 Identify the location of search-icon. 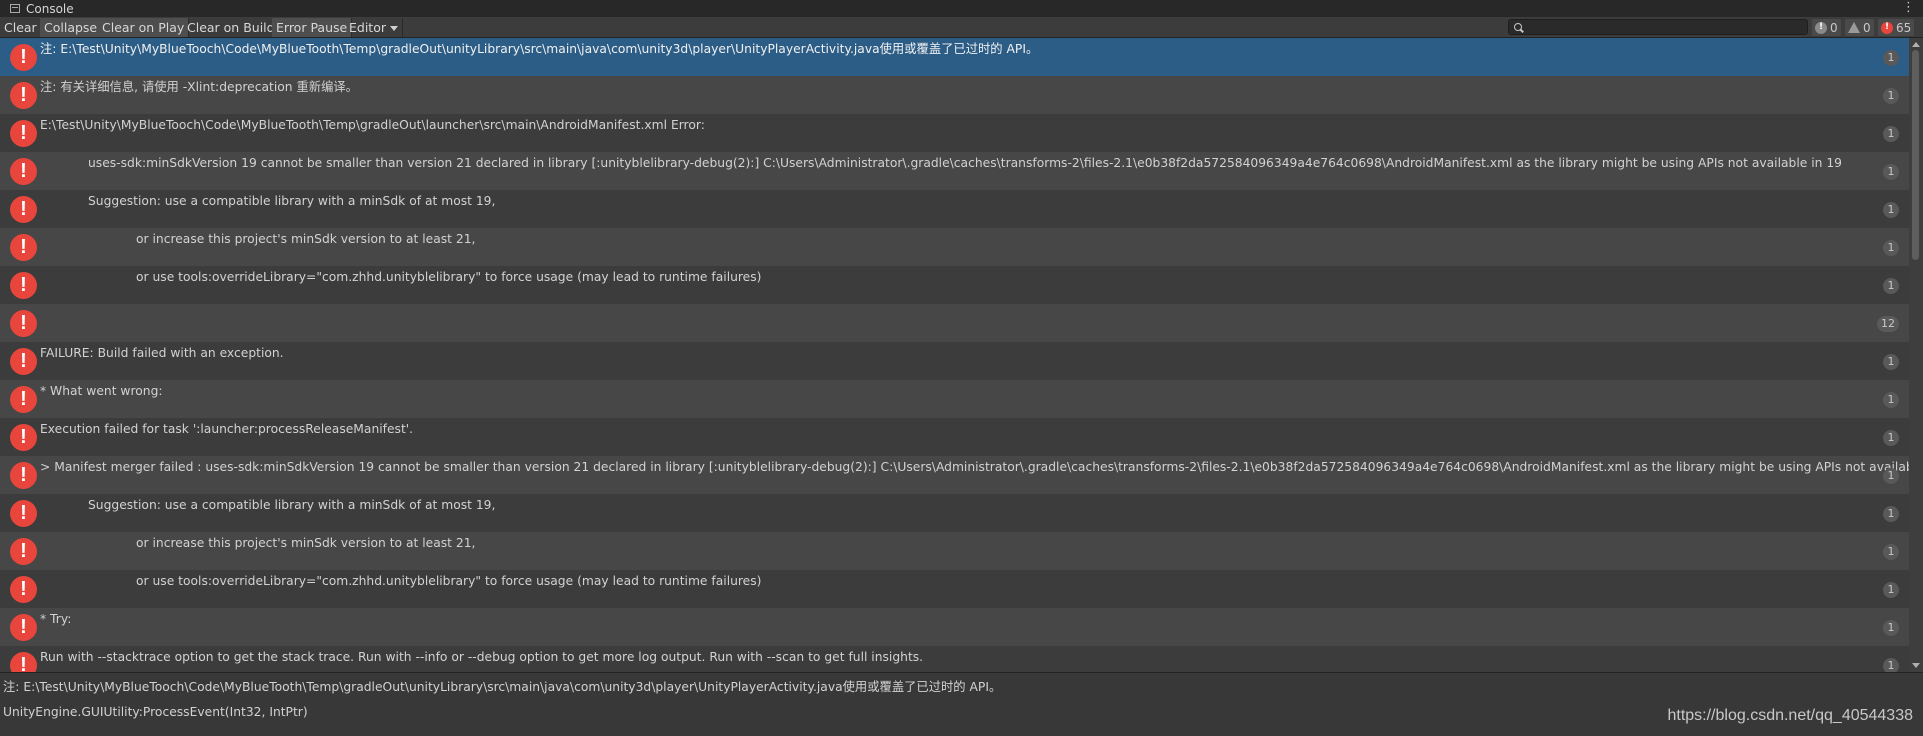
(1518, 27).